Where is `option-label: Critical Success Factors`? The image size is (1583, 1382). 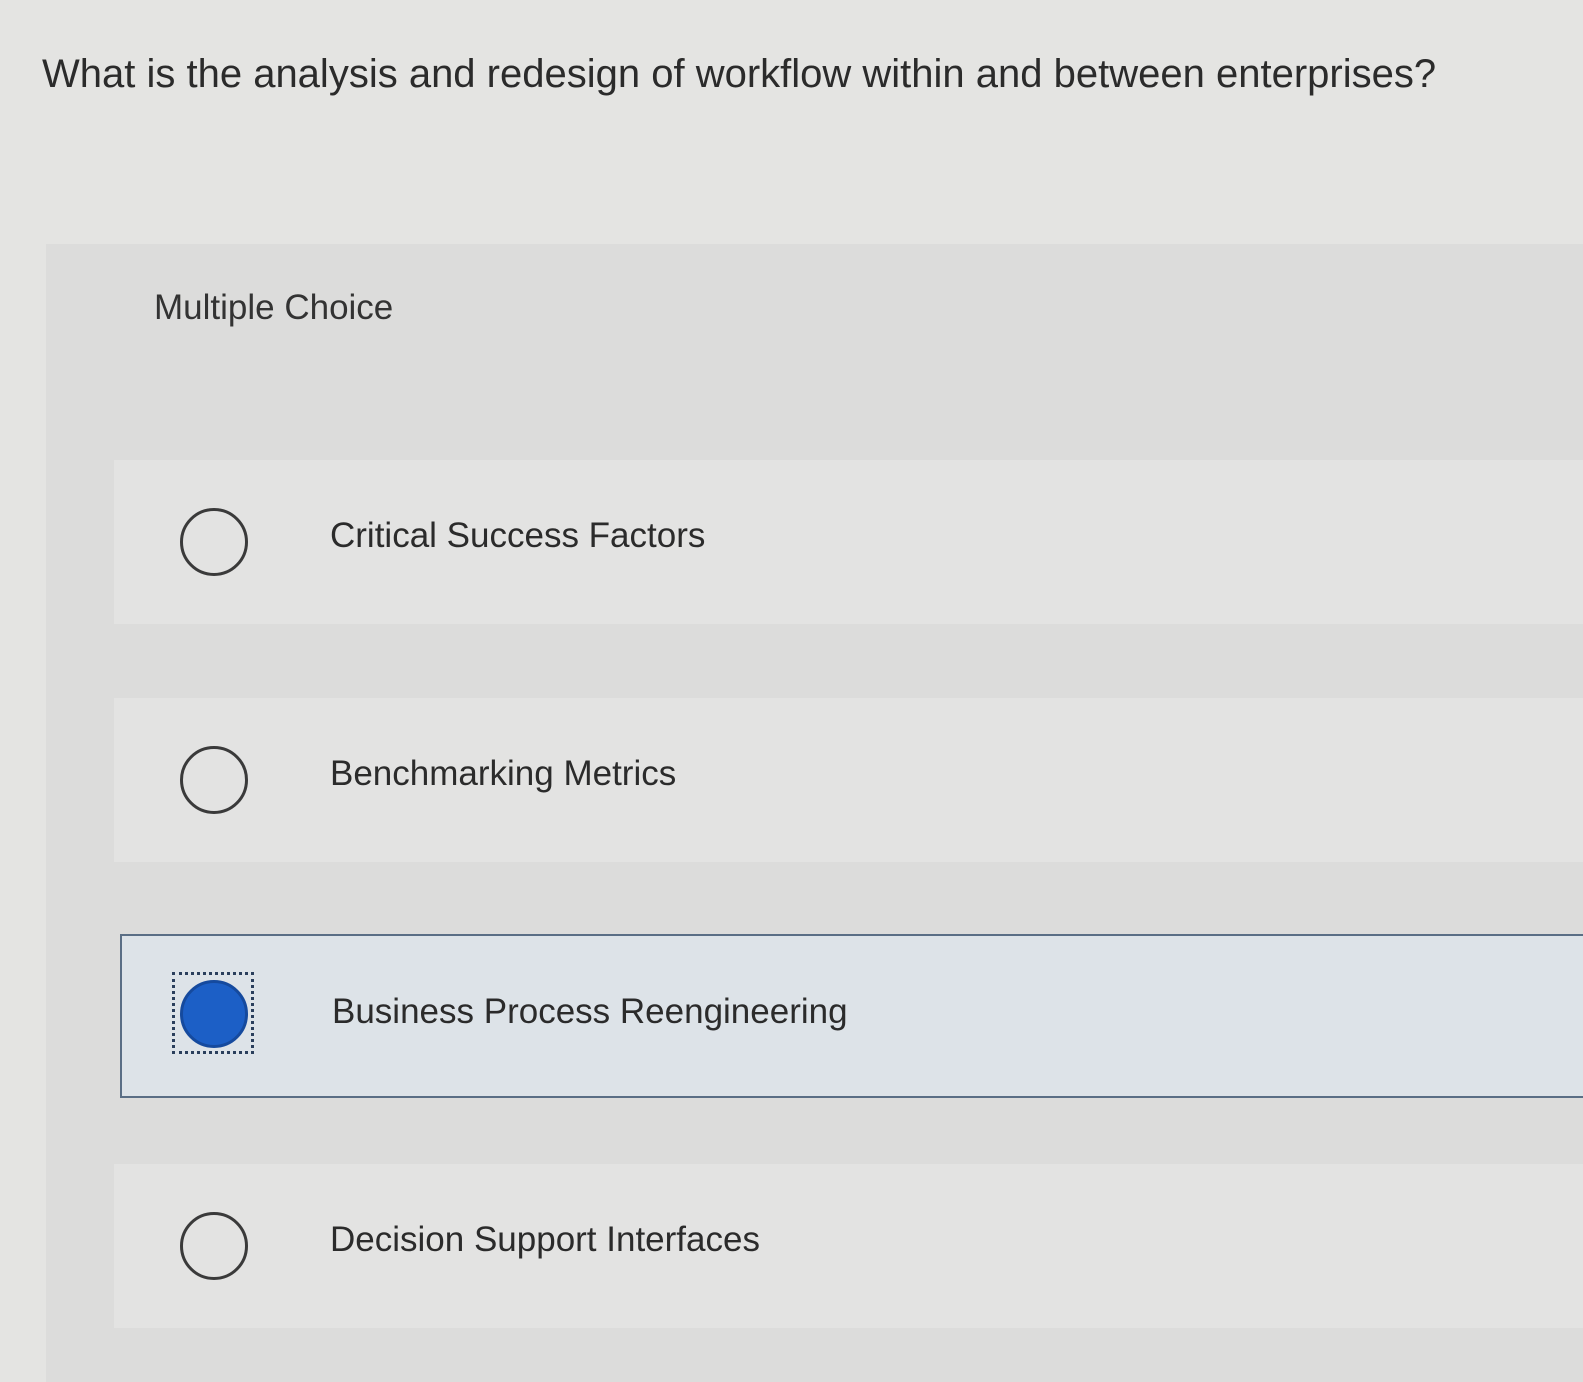 option-label: Critical Success Factors is located at coordinates (518, 535).